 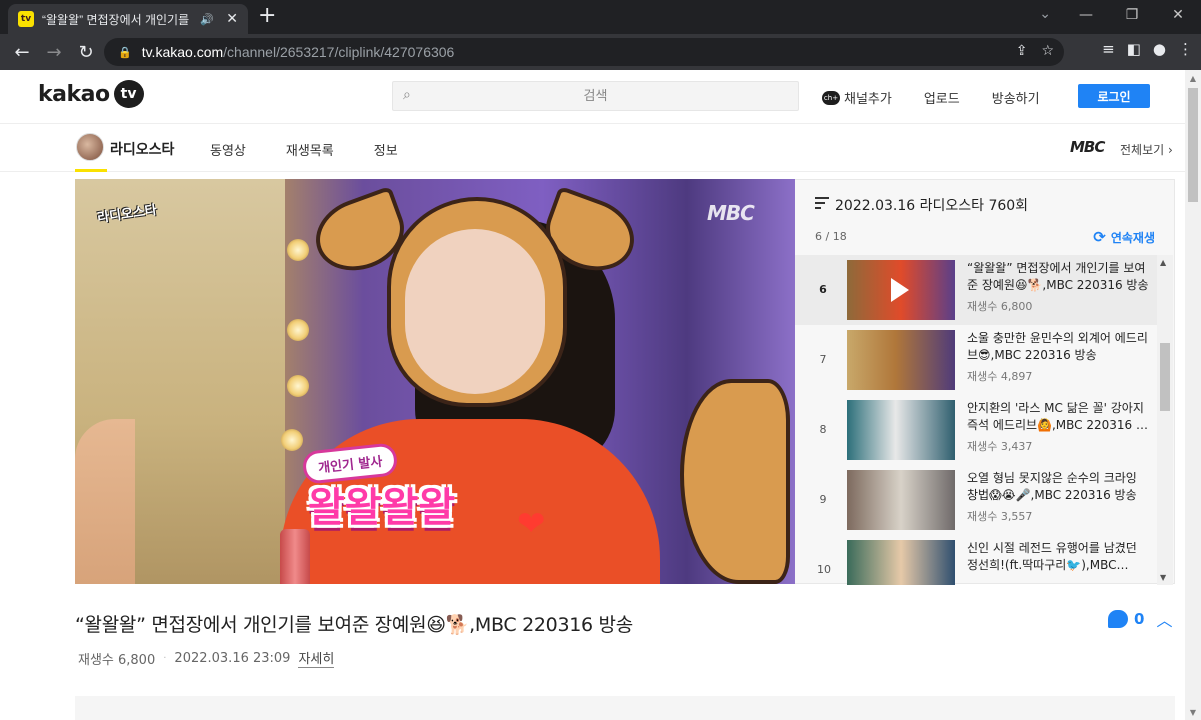 I want to click on guest-shoulder, so click(x=105, y=501).